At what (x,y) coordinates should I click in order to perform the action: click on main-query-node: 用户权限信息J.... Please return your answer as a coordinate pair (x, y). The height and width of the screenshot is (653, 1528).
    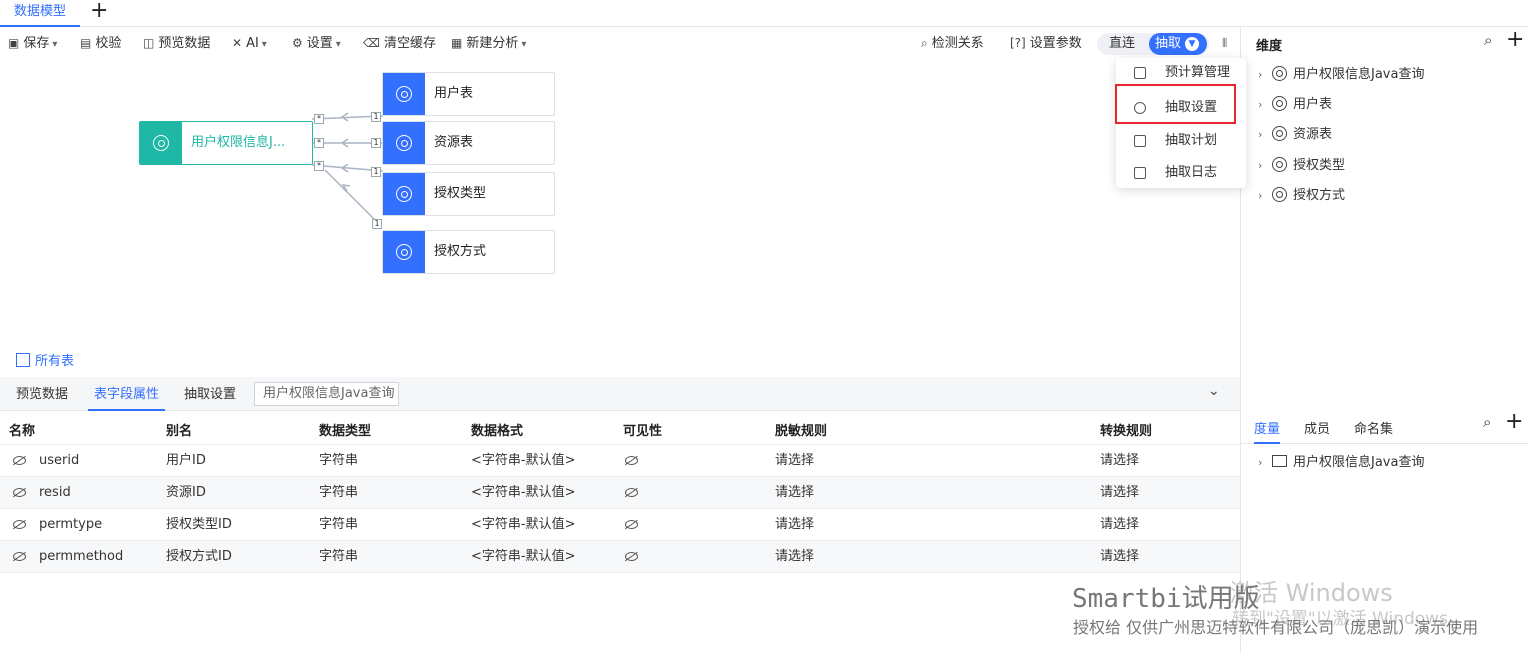
    Looking at the image, I should click on (226, 143).